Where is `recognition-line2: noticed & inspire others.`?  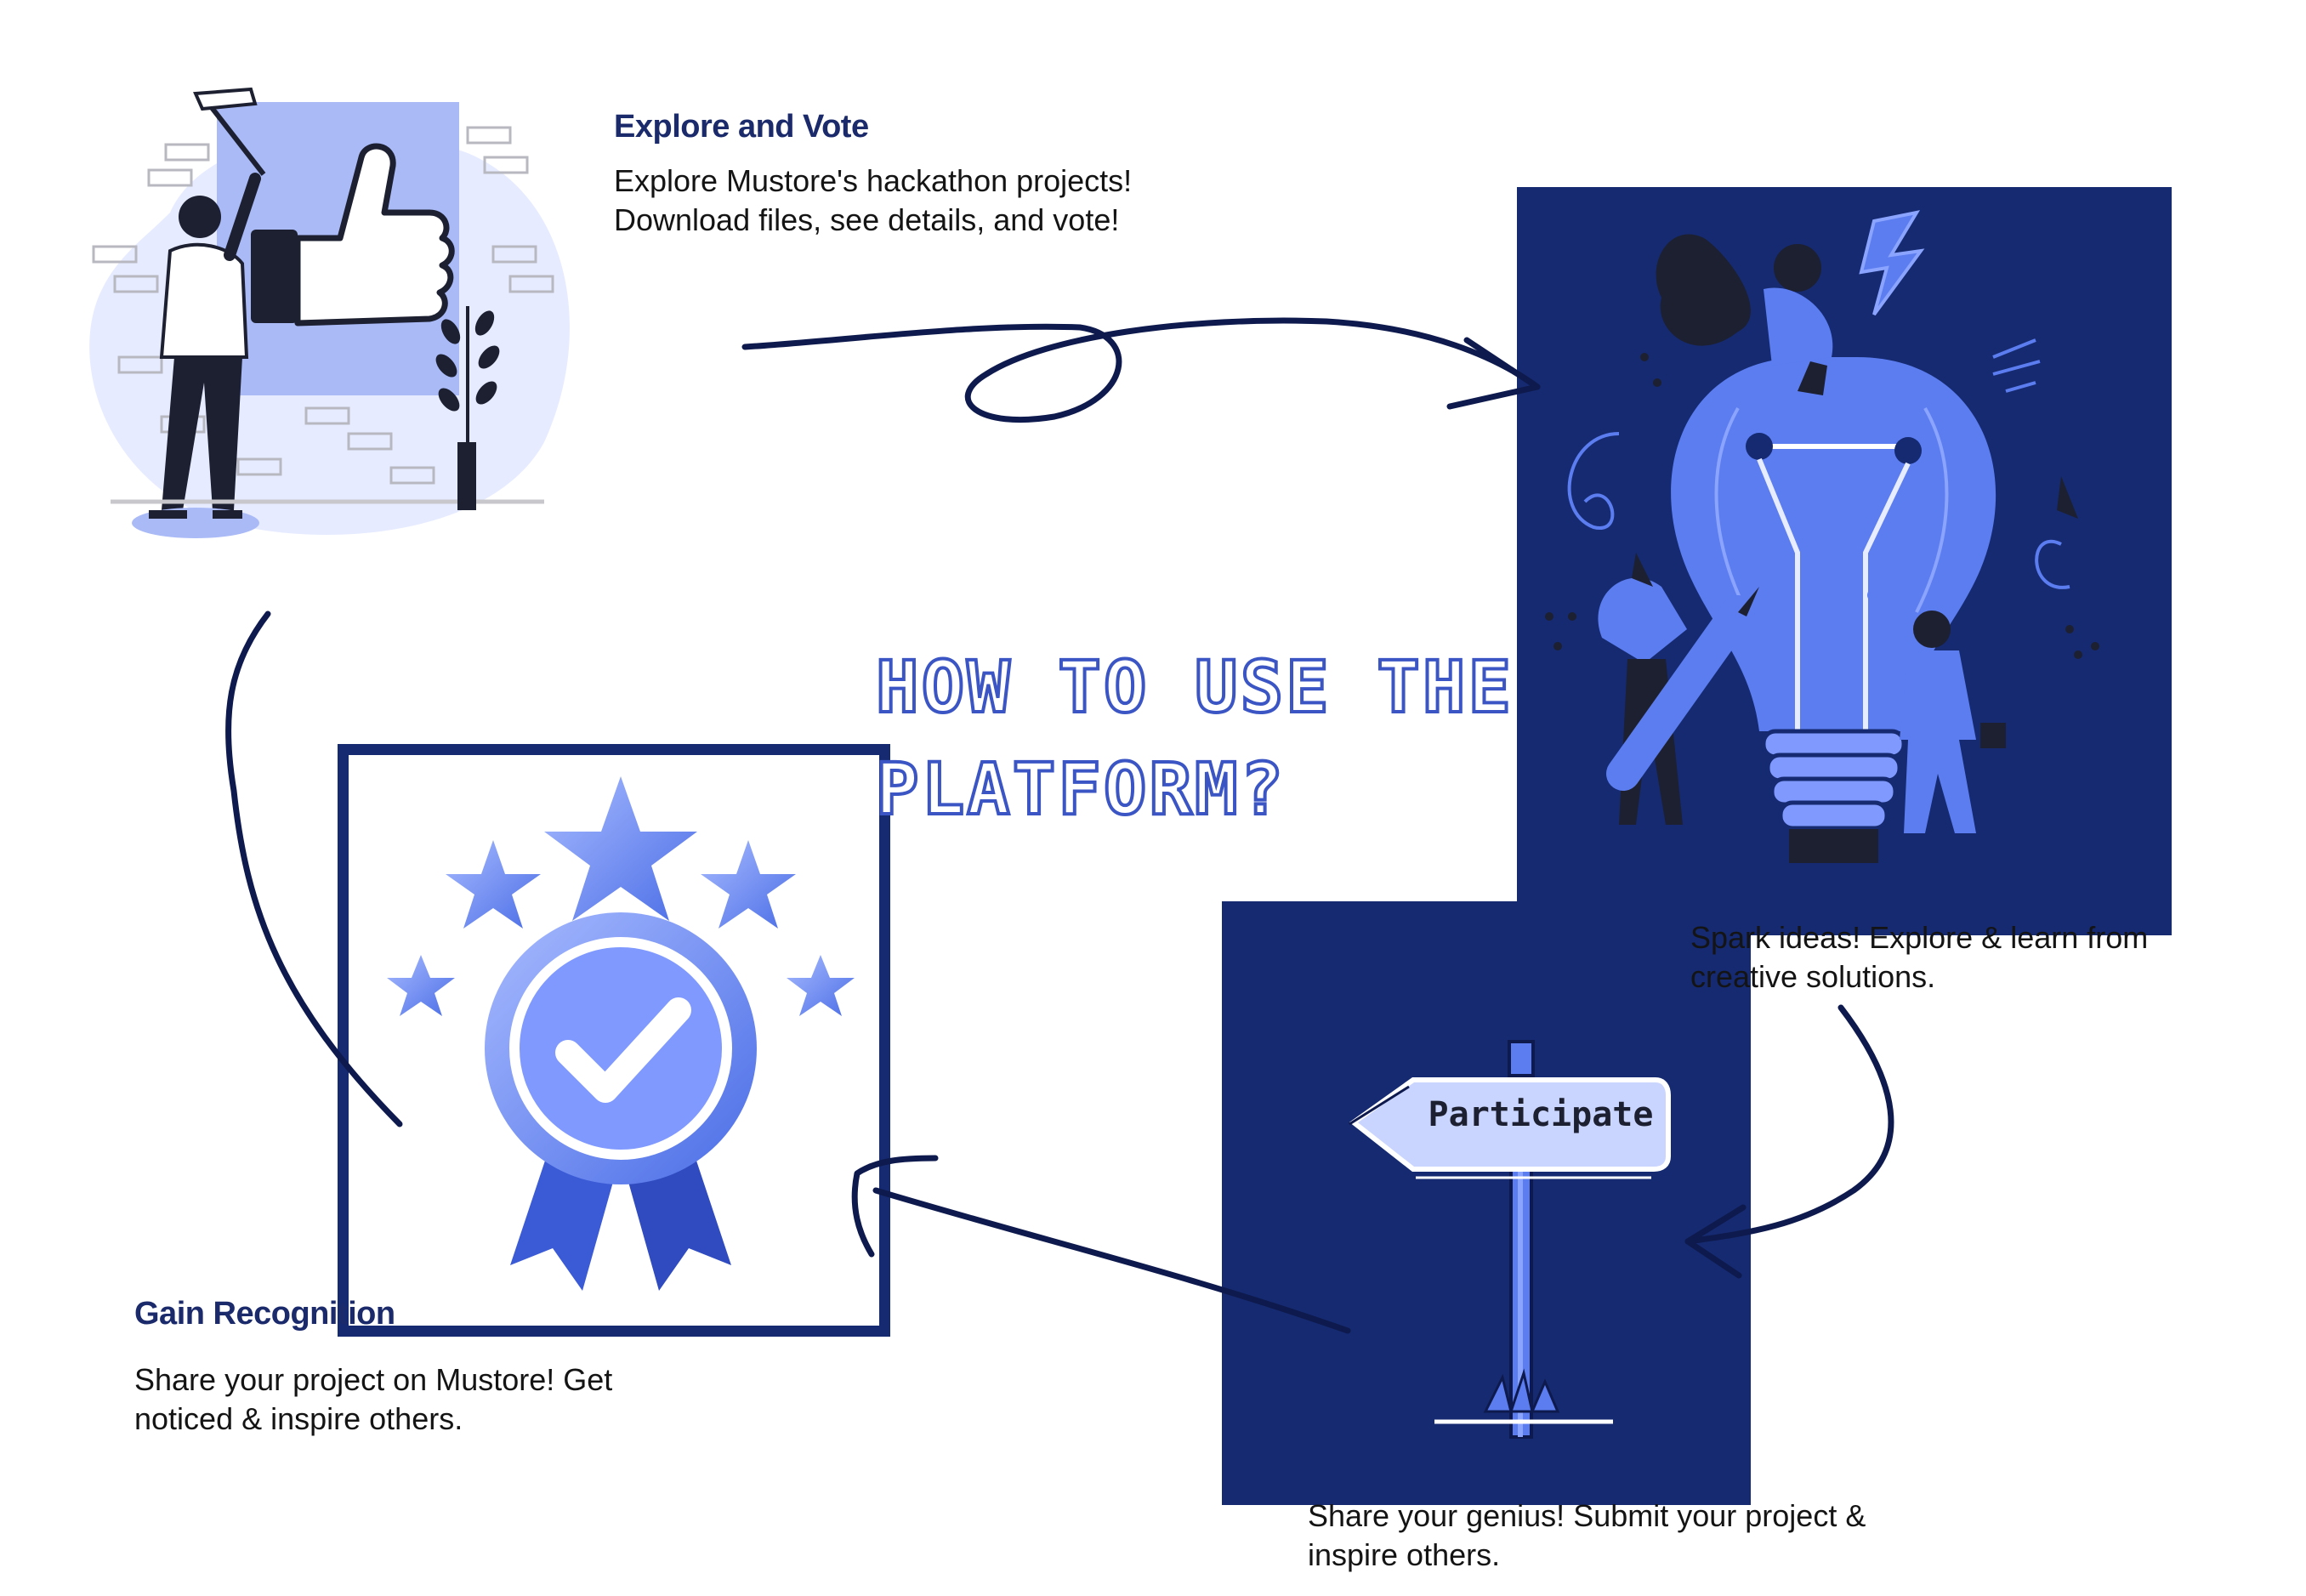
recognition-line2: noticed & inspire others. is located at coordinates (298, 1418).